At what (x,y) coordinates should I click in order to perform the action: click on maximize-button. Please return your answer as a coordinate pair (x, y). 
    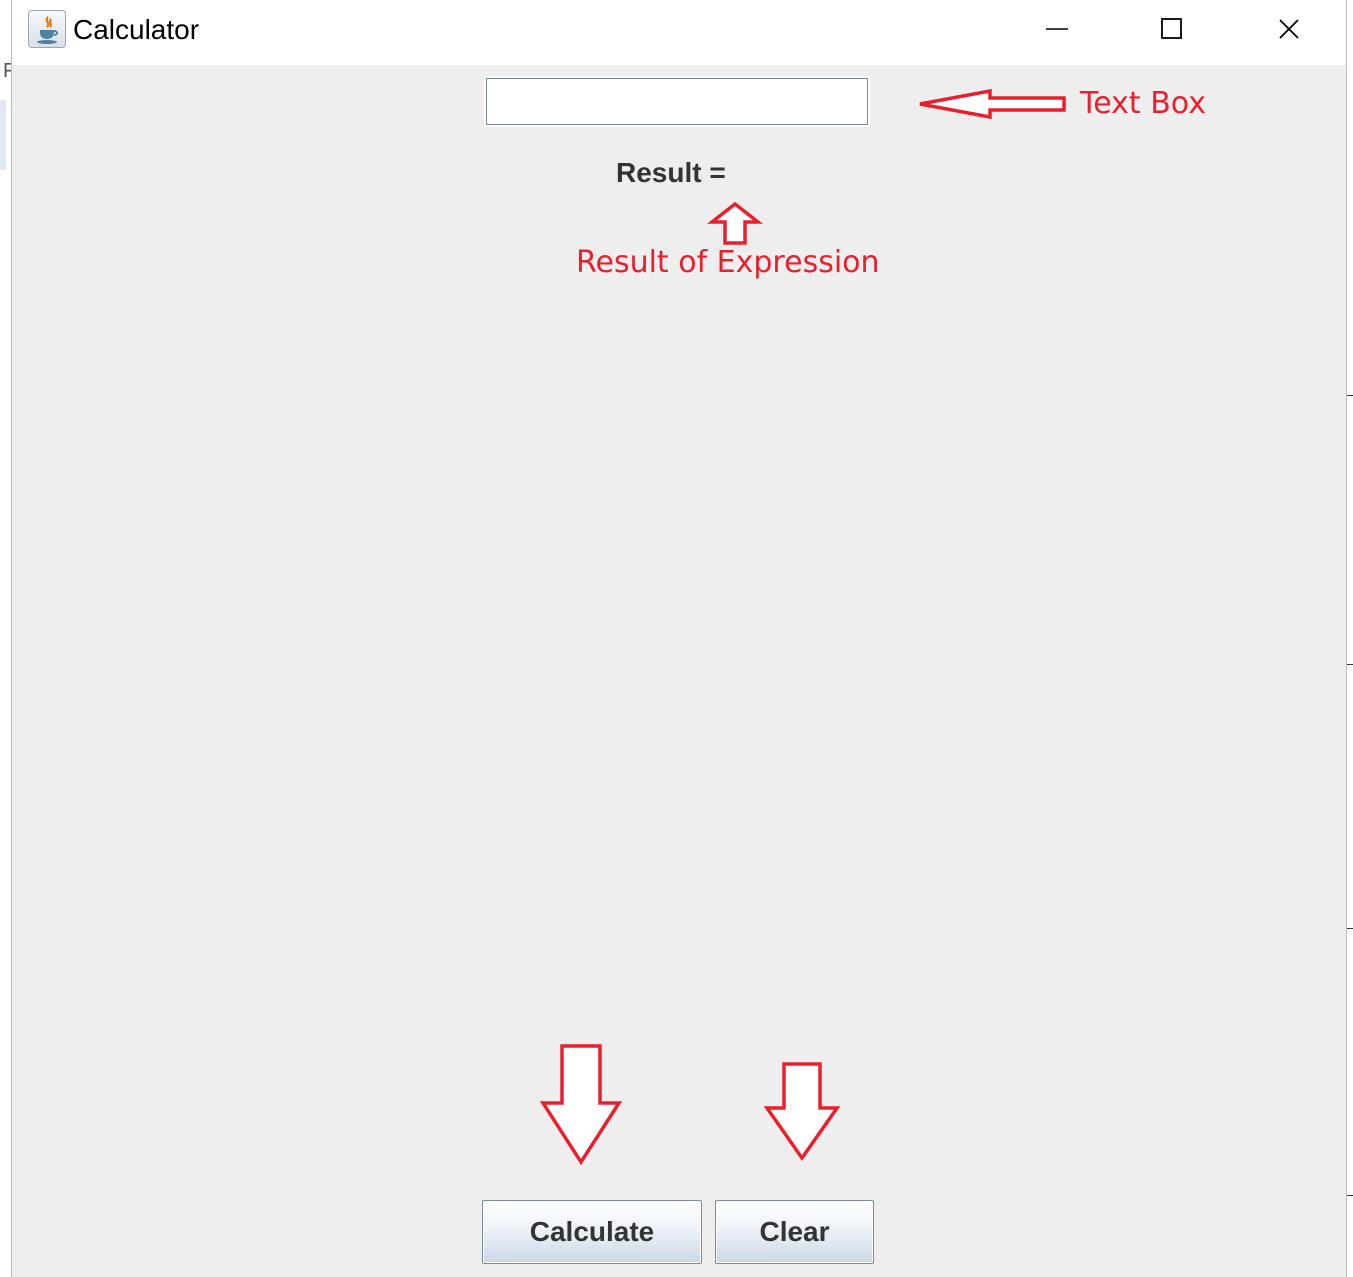
    Looking at the image, I should click on (1172, 29).